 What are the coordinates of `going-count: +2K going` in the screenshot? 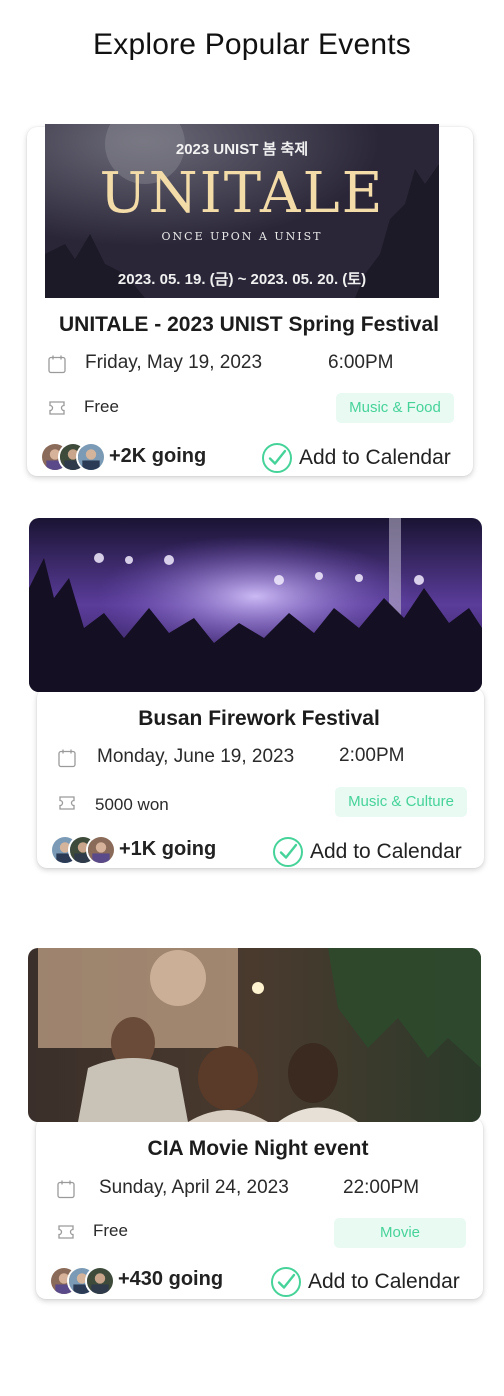 It's located at (158, 456).